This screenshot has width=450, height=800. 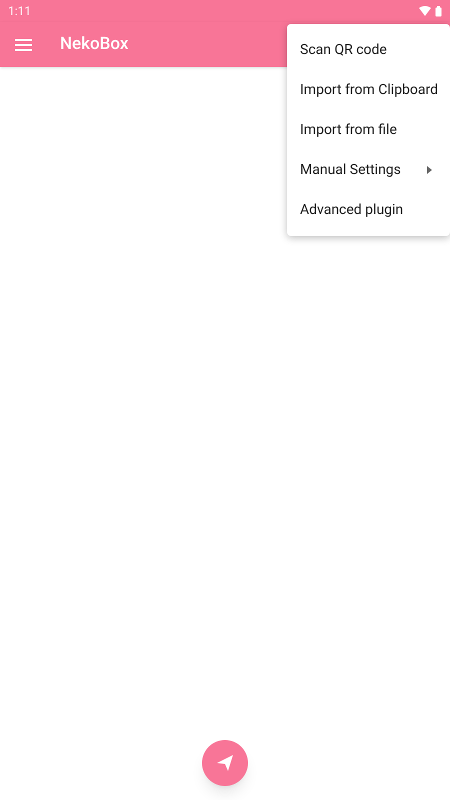 I want to click on wifi-icon, so click(x=425, y=11).